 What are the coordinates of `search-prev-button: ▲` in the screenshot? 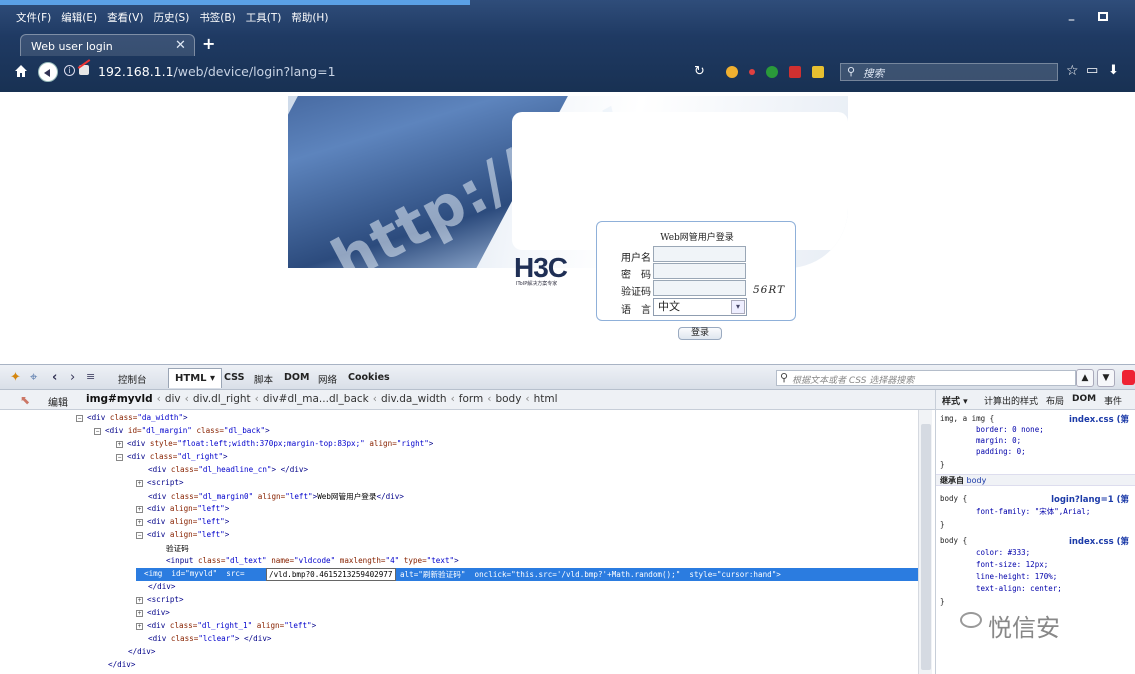 It's located at (1085, 378).